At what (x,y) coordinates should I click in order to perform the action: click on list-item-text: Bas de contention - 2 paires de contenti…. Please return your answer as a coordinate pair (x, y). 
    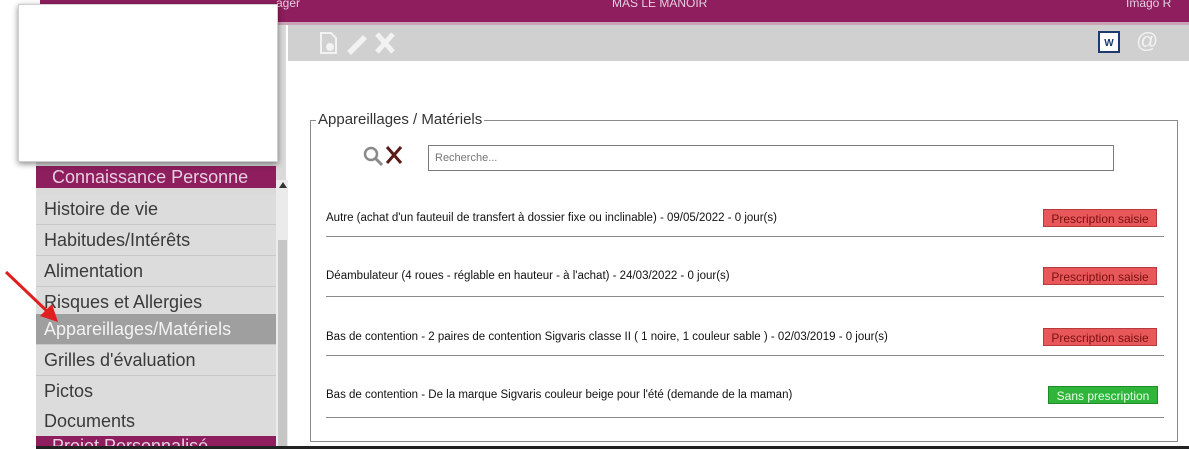
    Looking at the image, I should click on (607, 337).